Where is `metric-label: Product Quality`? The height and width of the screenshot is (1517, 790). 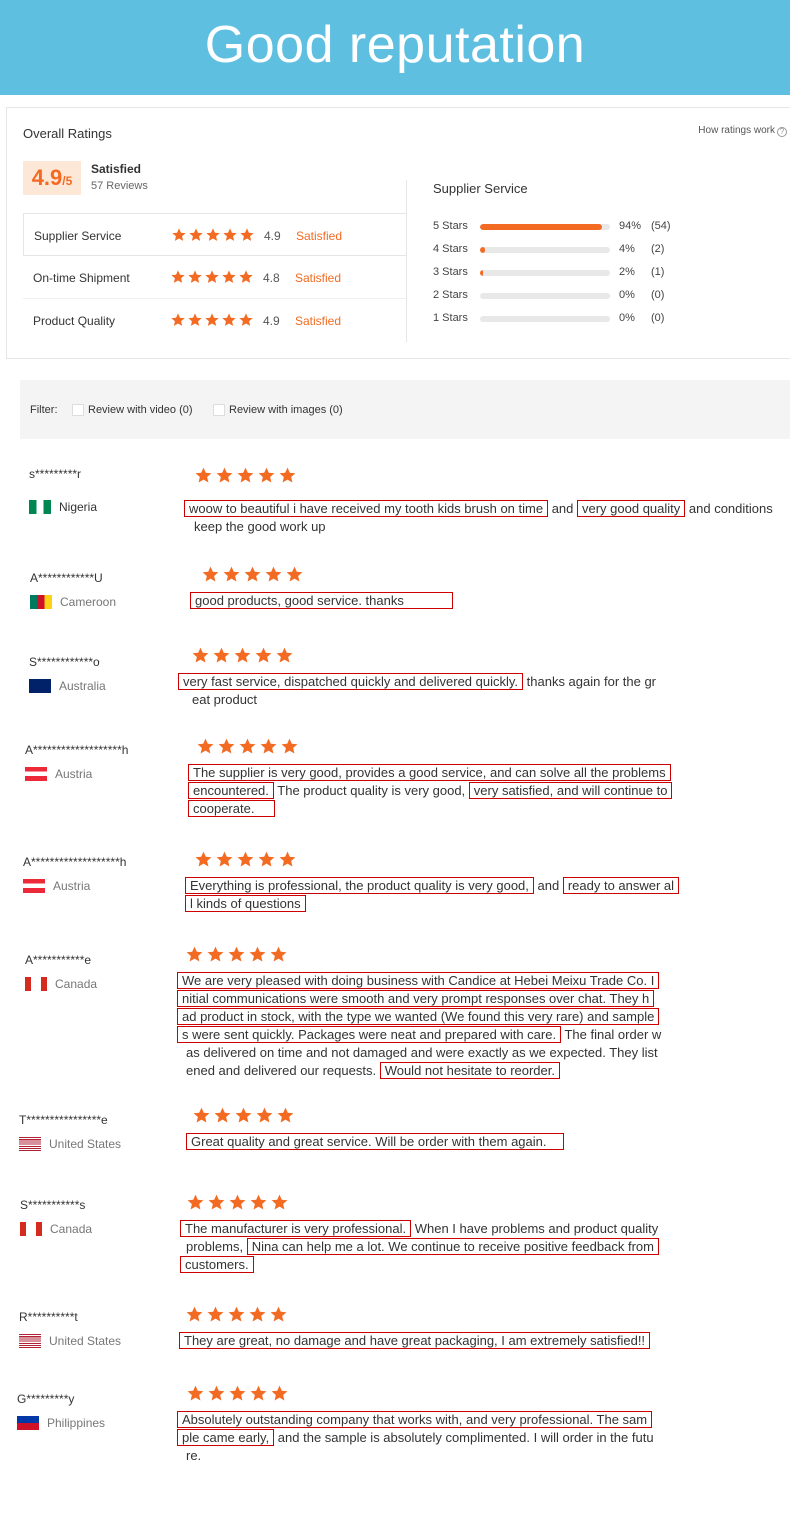 metric-label: Product Quality is located at coordinates (74, 321).